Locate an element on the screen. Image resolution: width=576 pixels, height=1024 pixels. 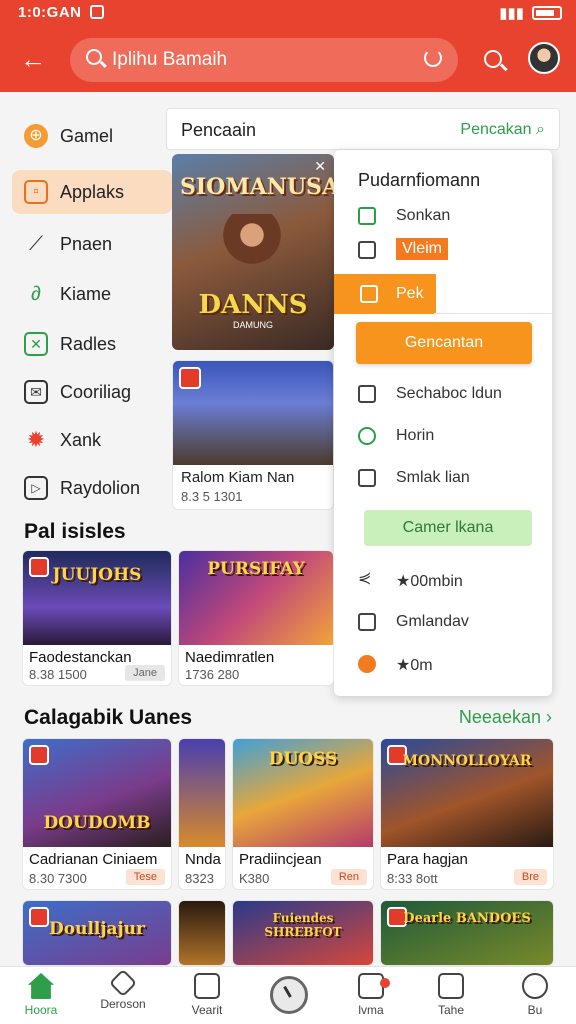
featured-game-title: SIOMANUSAU is located at coordinates (257, 187).